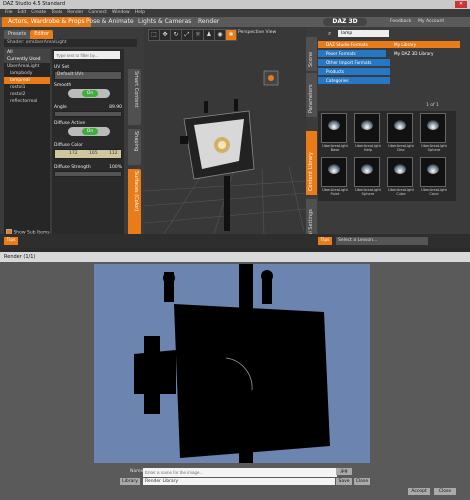 Image resolution: width=470 pixels, height=500 pixels. I want to click on asset-label: UberAreaLight Cone, so click(434, 192).